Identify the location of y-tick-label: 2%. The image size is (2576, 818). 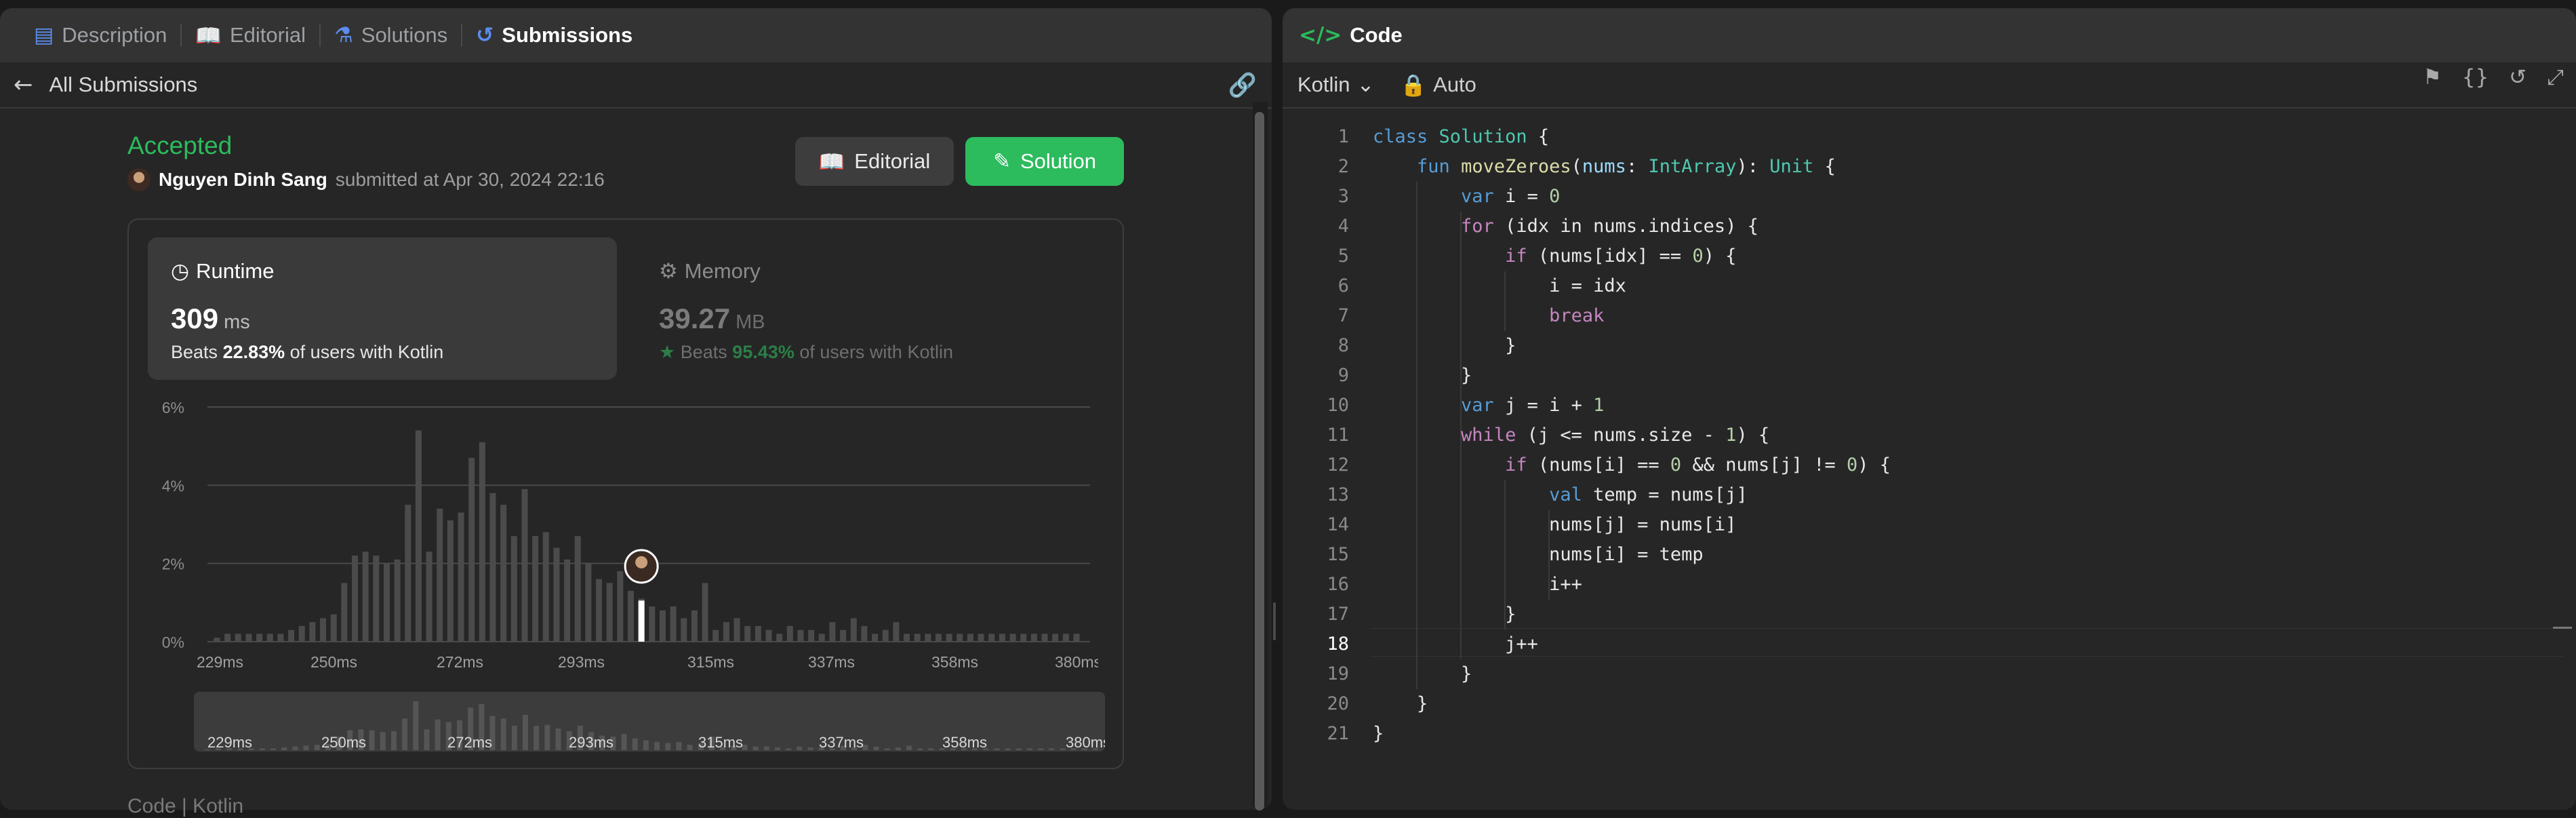
(173, 564).